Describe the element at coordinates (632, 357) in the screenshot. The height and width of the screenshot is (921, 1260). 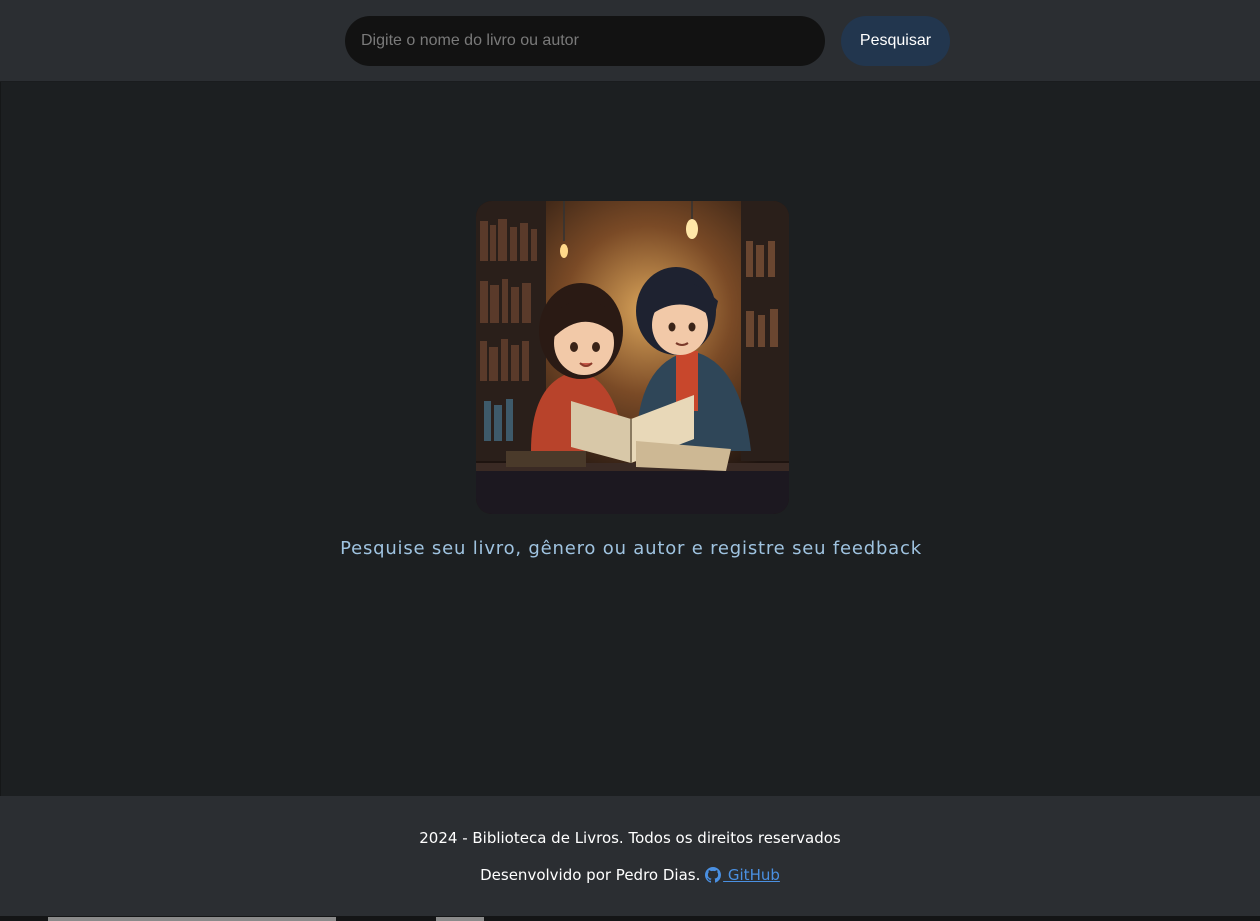
I see `hero-illustration` at that location.